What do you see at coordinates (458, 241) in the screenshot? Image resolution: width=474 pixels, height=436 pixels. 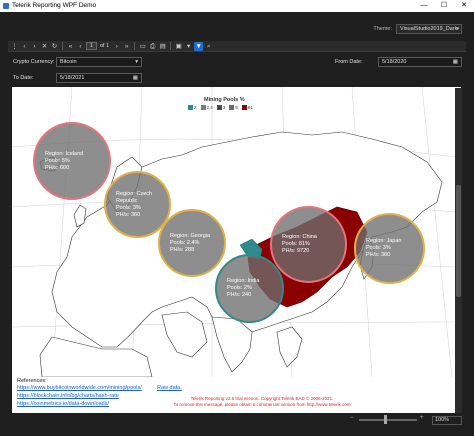 I see `scrollbar-thumb` at bounding box center [458, 241].